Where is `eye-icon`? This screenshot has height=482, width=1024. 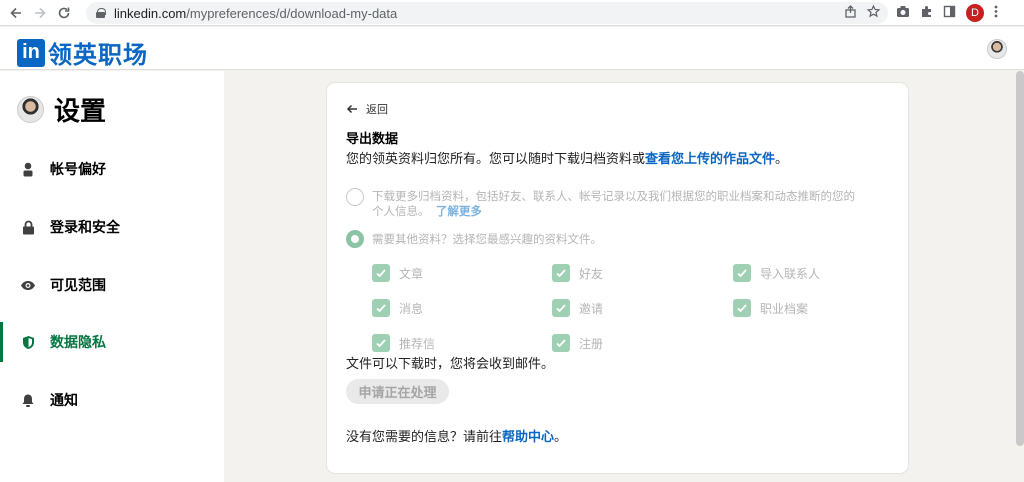
eye-icon is located at coordinates (28, 285).